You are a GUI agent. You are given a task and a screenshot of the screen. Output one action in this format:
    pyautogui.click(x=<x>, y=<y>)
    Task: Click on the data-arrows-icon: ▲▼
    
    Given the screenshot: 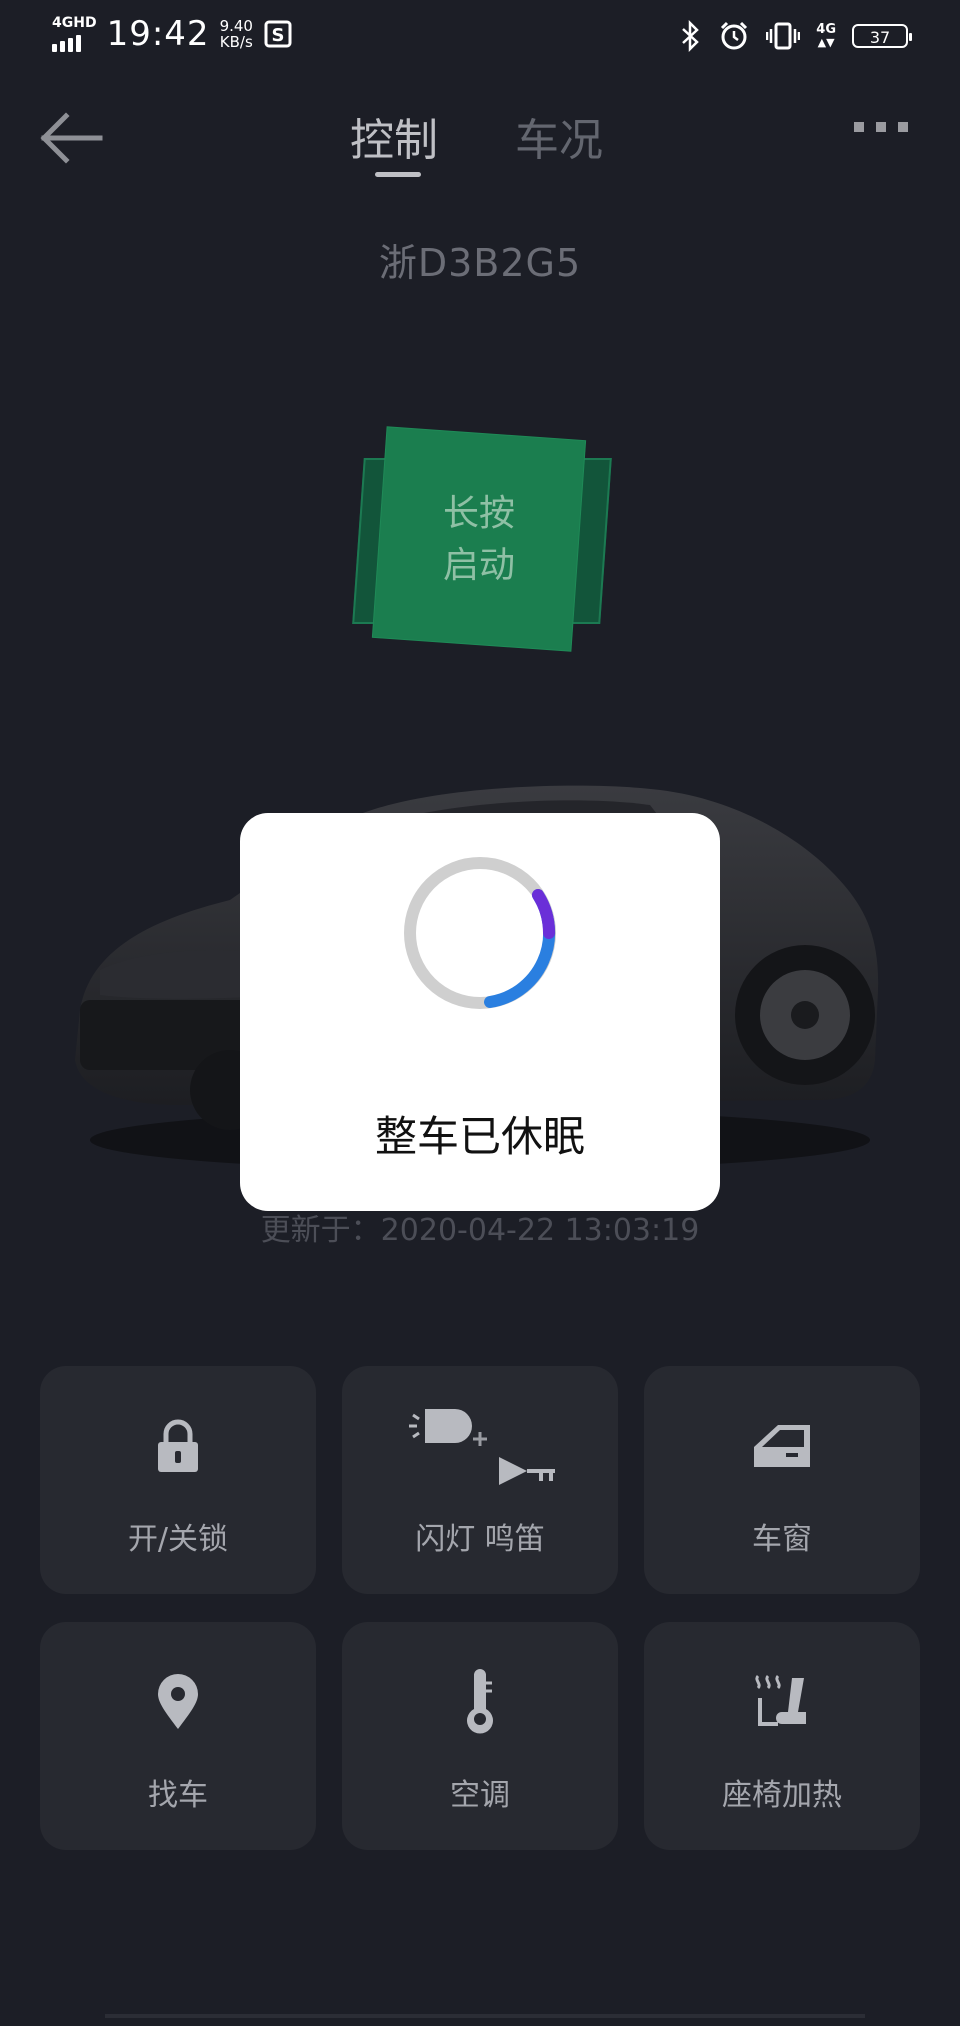 What is the action you would take?
    pyautogui.click(x=826, y=42)
    